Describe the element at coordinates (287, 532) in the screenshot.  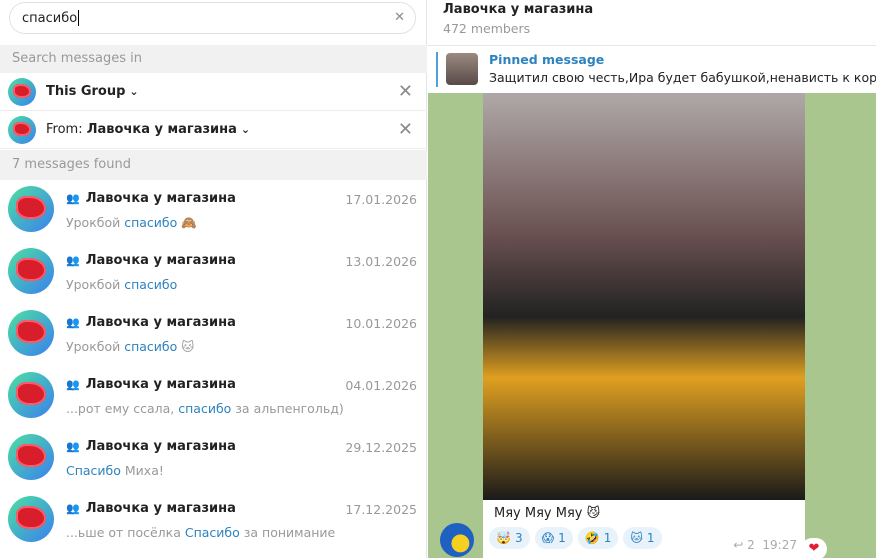
I see `preview-text: за понимание` at that location.